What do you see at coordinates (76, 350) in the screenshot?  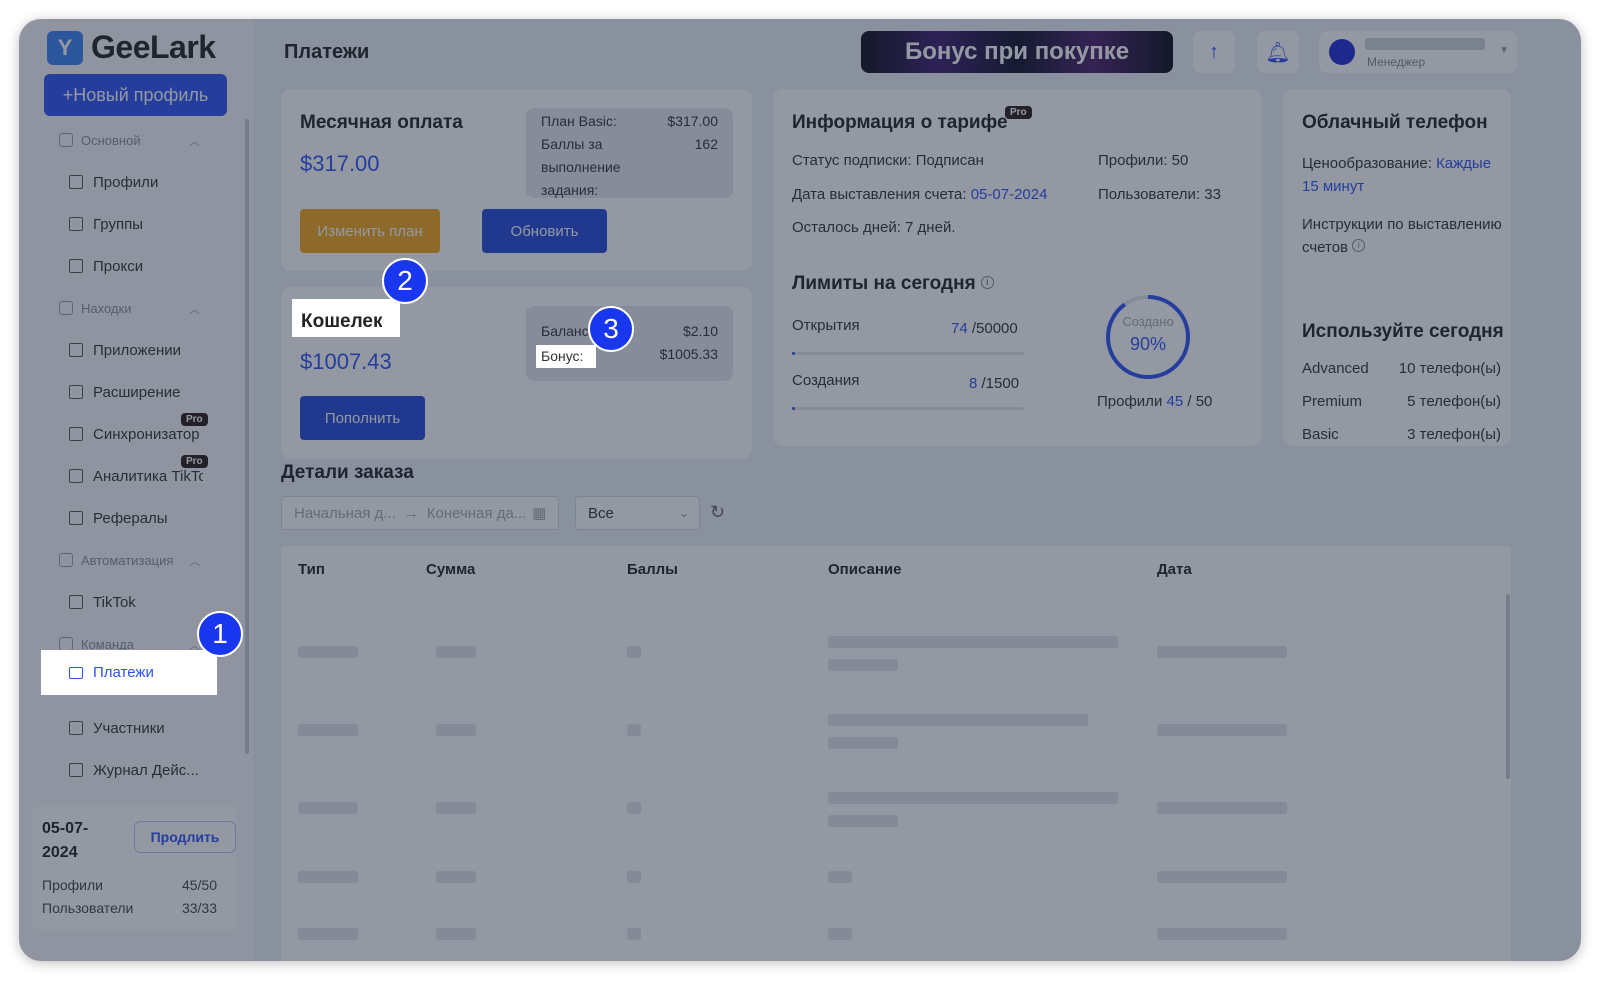 I see `apps-icon` at bounding box center [76, 350].